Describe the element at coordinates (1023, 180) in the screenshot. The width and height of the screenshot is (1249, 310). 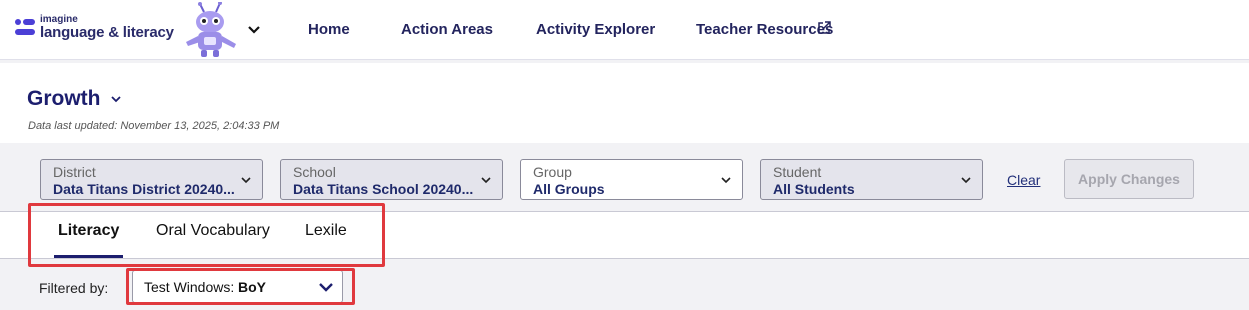
I see `clear-link: Clear` at that location.